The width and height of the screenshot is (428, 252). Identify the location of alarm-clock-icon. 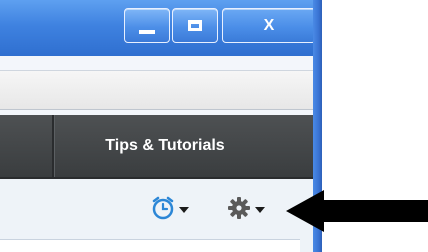
(163, 208).